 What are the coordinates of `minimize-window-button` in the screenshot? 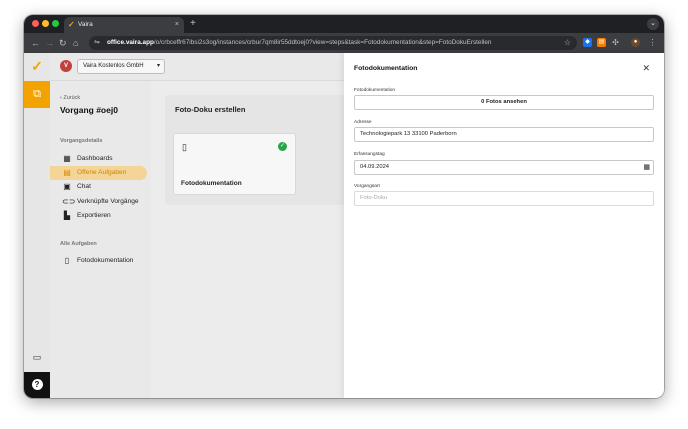 It's located at (45, 23).